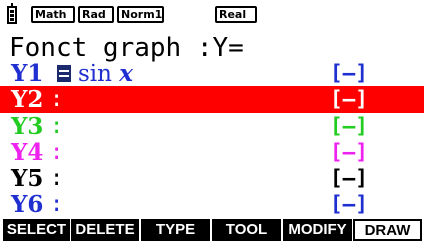 This screenshot has width=424, height=243. Describe the element at coordinates (212, 73) in the screenshot. I see `function-row-y1: Y1 sin x [—]` at that location.